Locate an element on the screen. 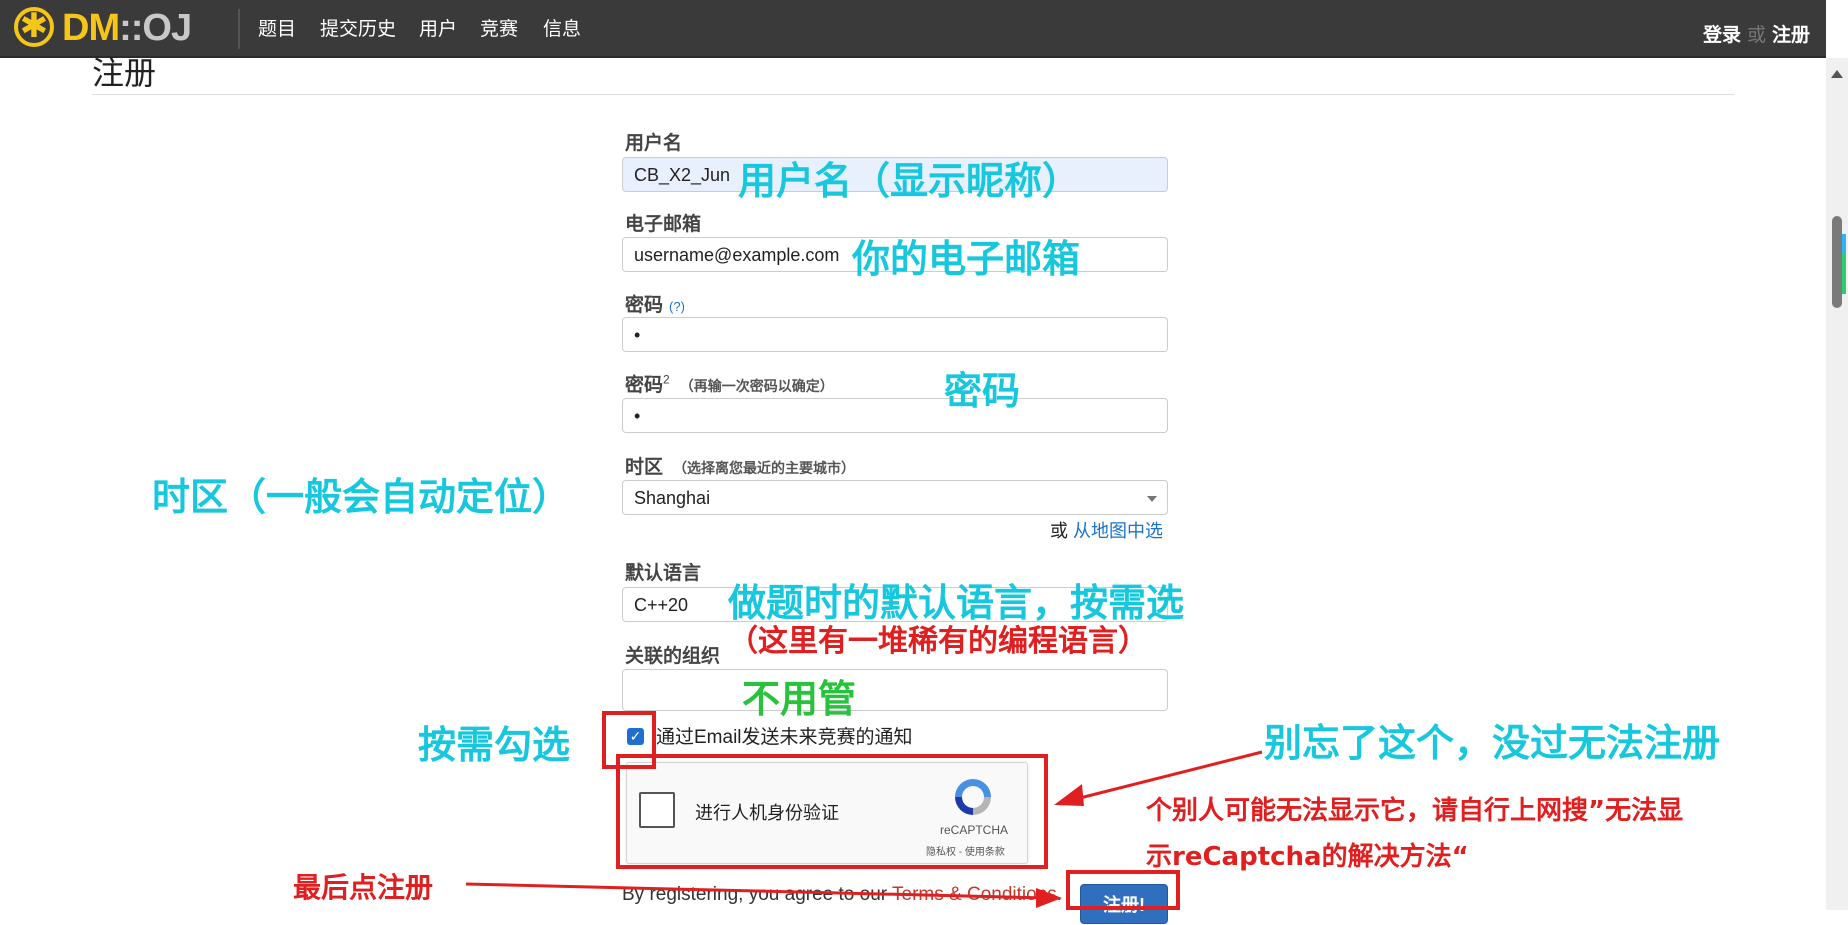  arrow-to-recaptcha is located at coordinates (1163, 777).